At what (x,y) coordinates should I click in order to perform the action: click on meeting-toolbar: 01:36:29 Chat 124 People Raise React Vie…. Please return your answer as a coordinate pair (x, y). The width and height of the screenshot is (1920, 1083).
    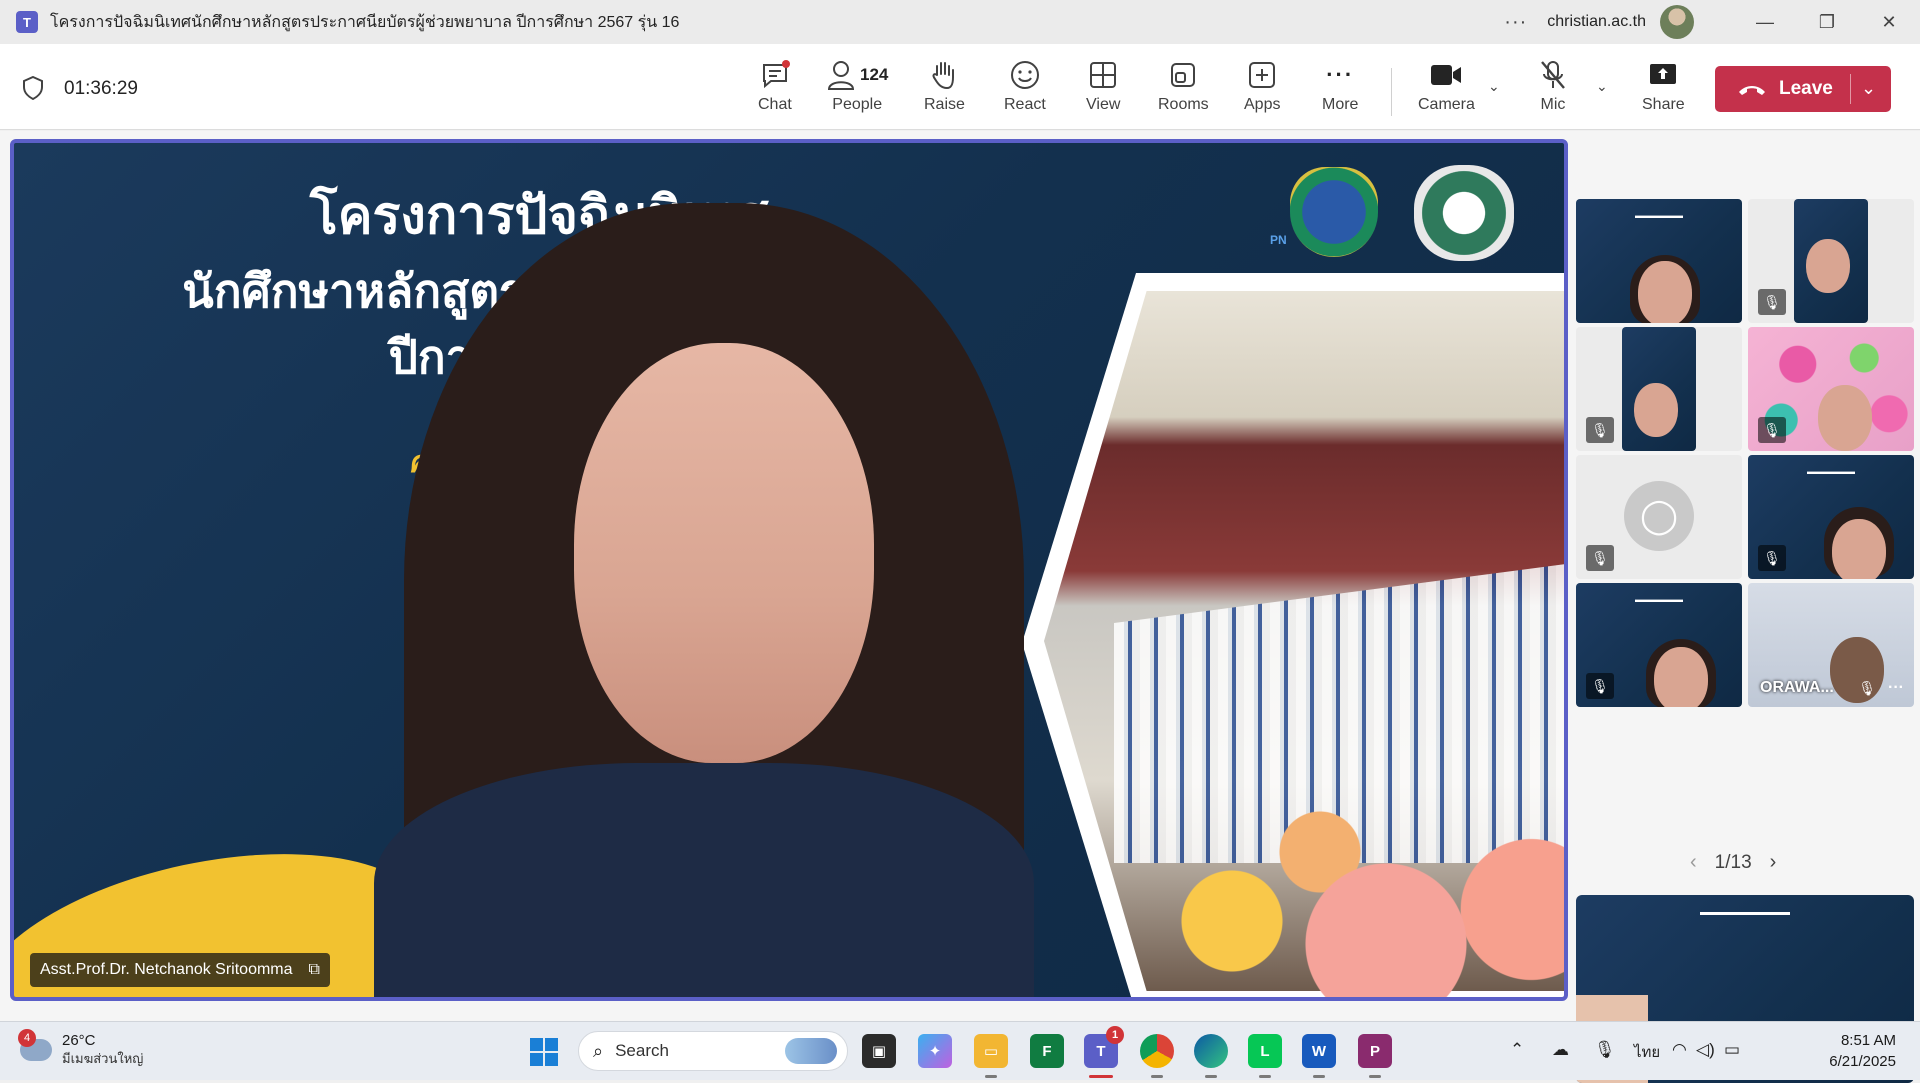
    Looking at the image, I should click on (960, 87).